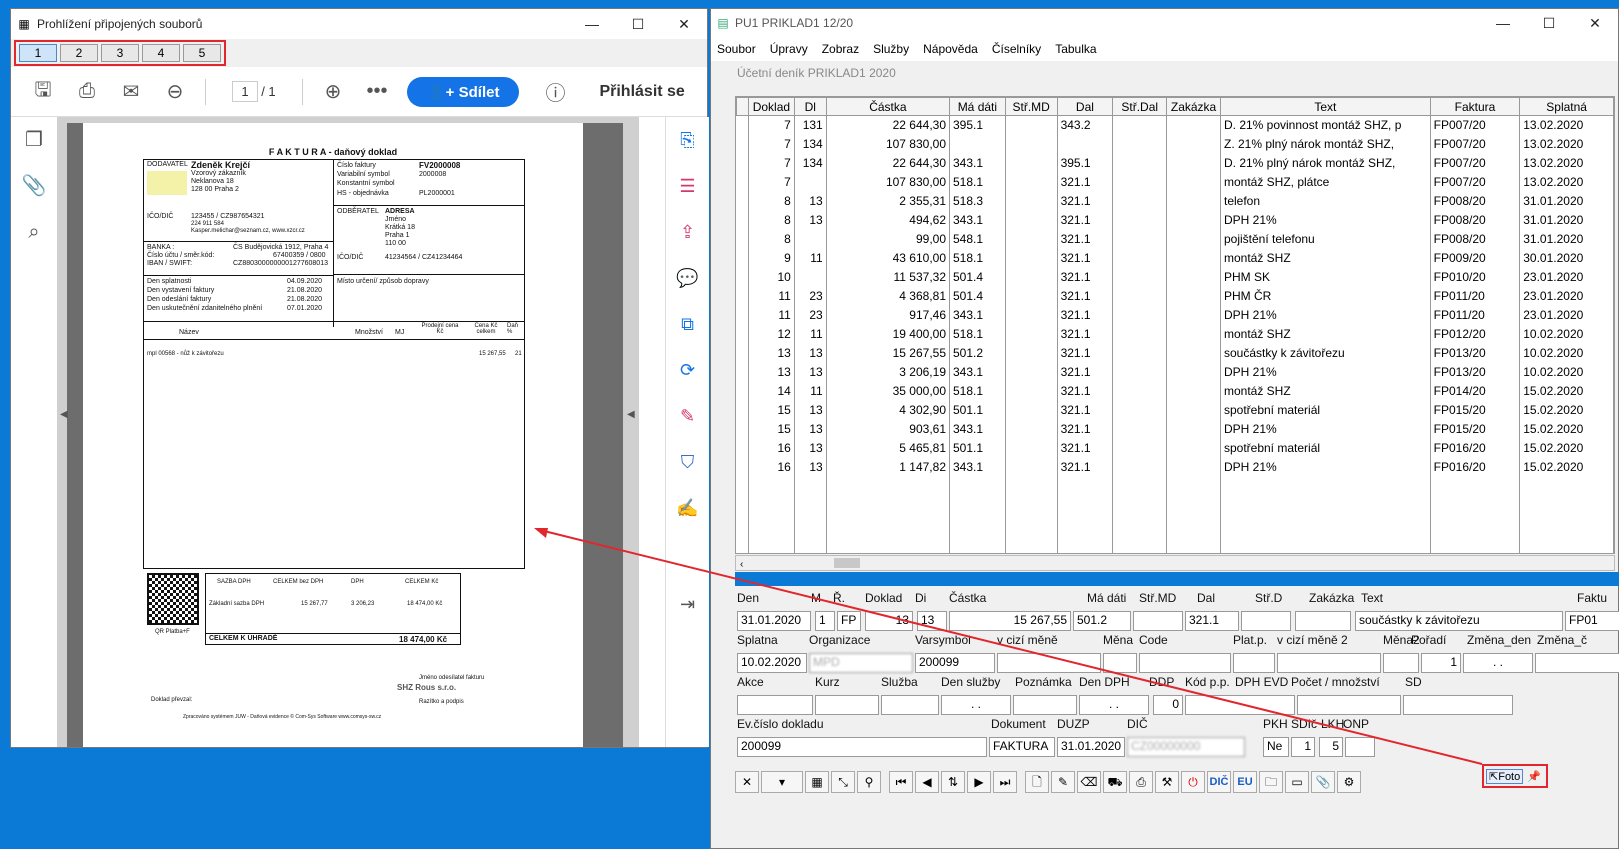 The width and height of the screenshot is (1619, 849). Describe the element at coordinates (1505, 776) in the screenshot. I see `foto-button: ⇱Foto` at that location.